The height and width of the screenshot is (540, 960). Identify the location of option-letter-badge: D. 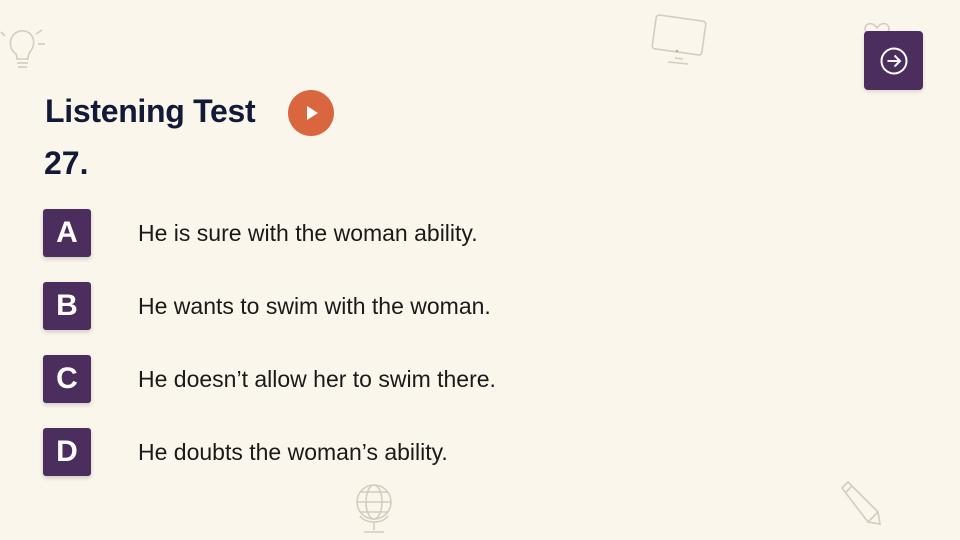
(67, 452).